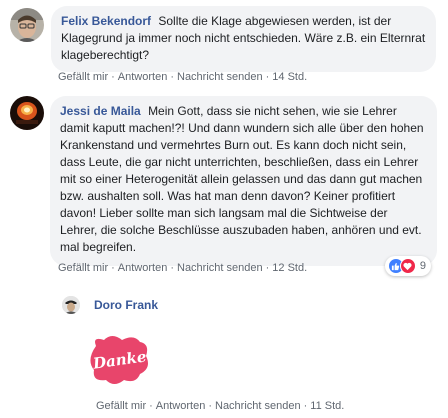 The height and width of the screenshot is (418, 448). What do you see at coordinates (100, 111) in the screenshot?
I see `comment-author: Jessi de Maila` at bounding box center [100, 111].